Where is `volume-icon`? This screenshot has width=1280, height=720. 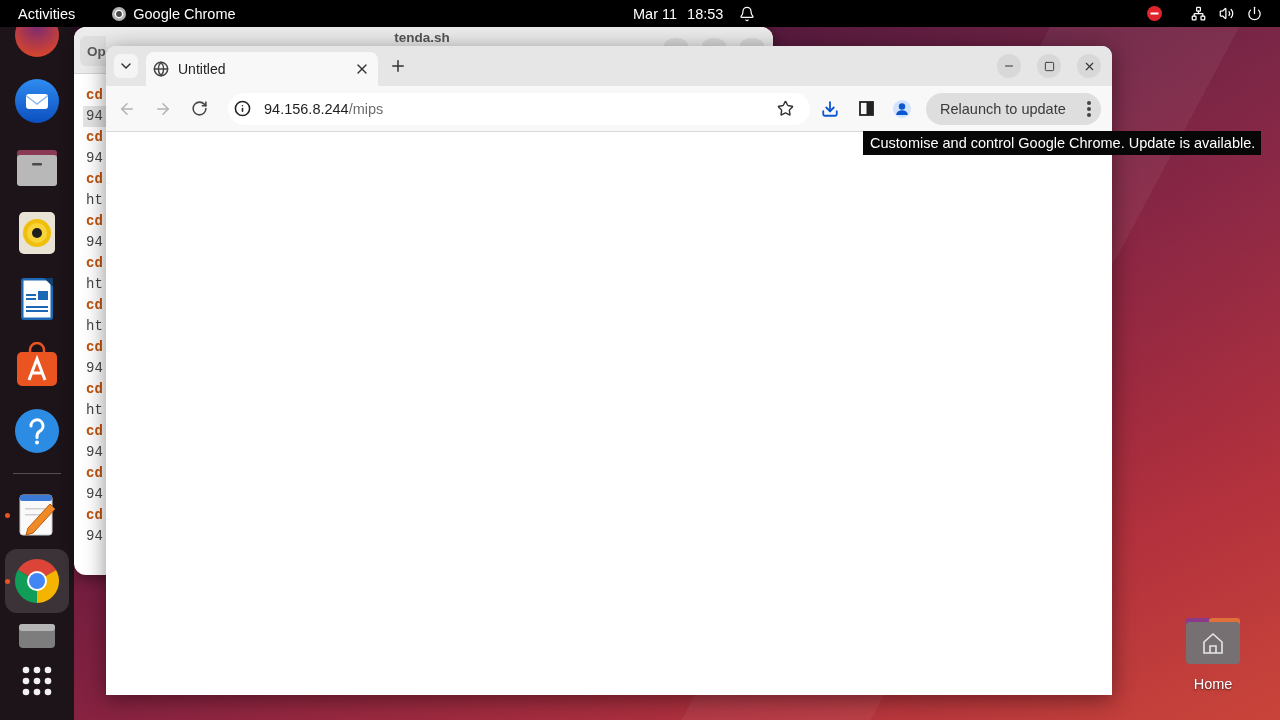 volume-icon is located at coordinates (1226, 13).